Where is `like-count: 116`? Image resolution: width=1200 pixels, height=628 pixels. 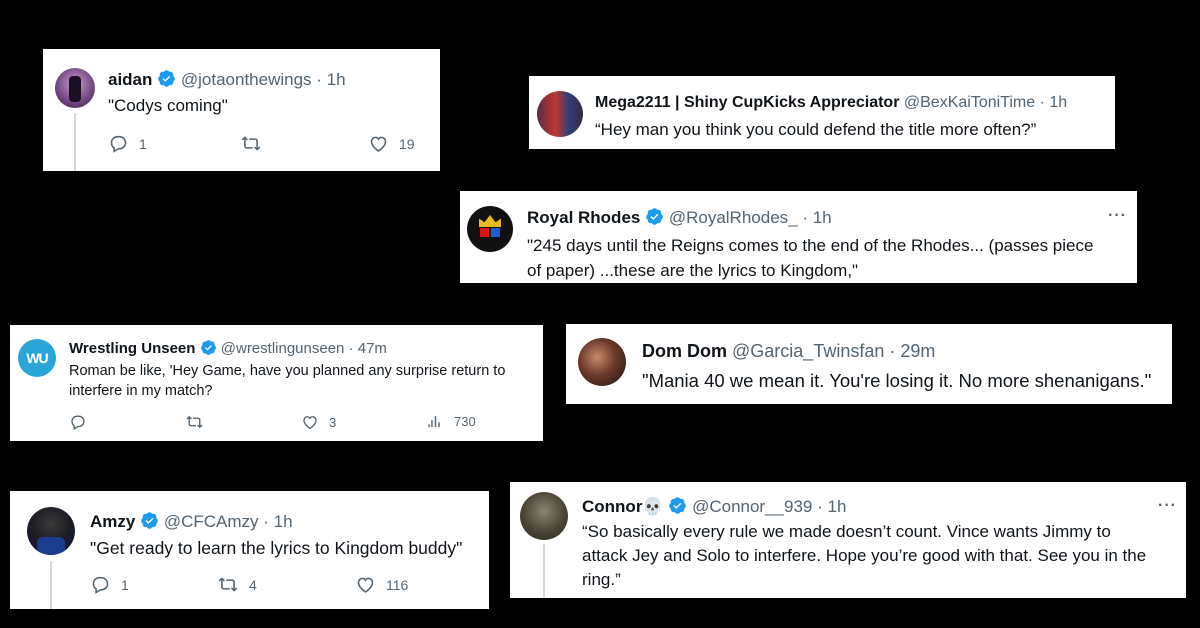 like-count: 116 is located at coordinates (397, 584).